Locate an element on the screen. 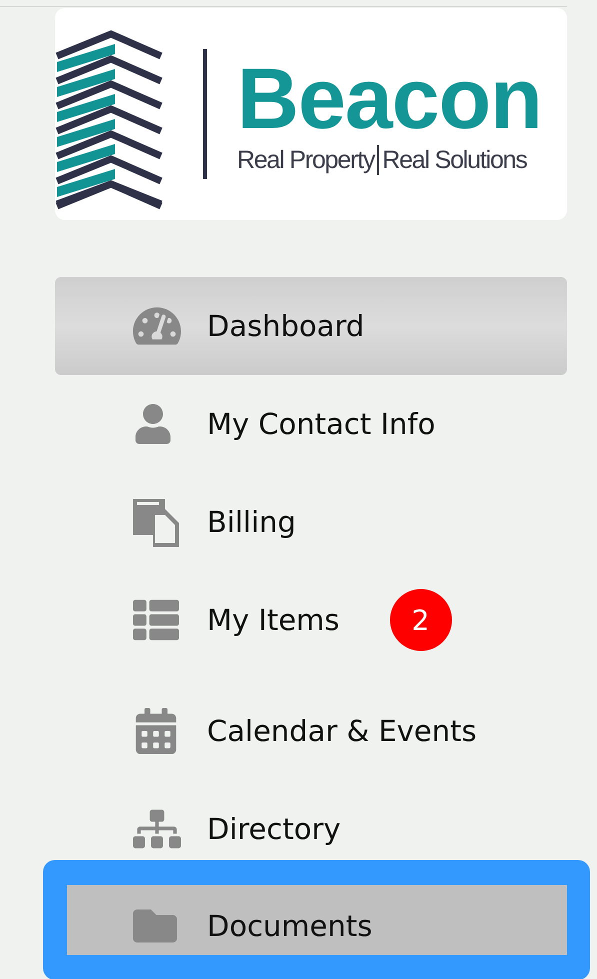 The width and height of the screenshot is (597, 979). count-badge: 2 is located at coordinates (421, 620).